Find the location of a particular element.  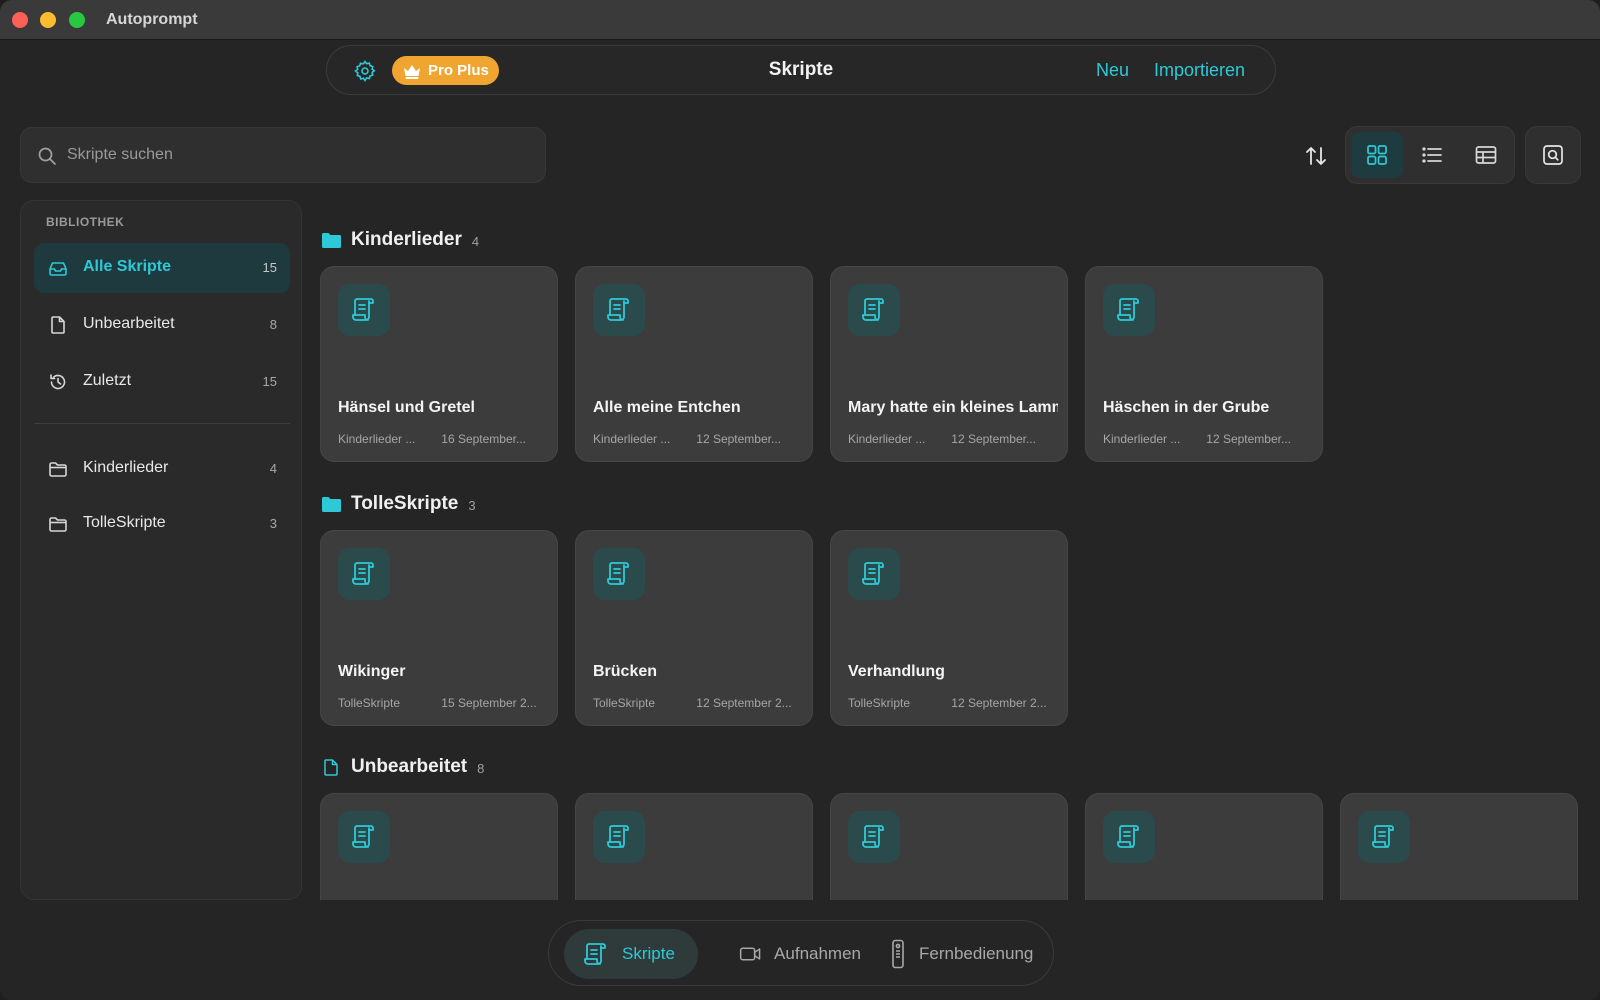

tab-fernbedienung: Fernbedienung is located at coordinates (964, 954).